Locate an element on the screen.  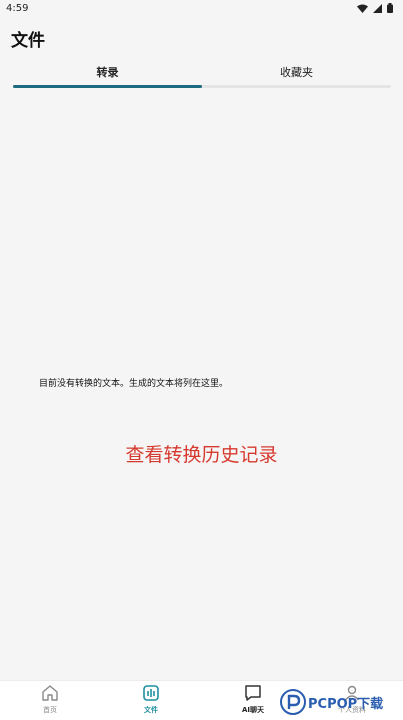
nav-item-home: 首页 is located at coordinates (50, 701).